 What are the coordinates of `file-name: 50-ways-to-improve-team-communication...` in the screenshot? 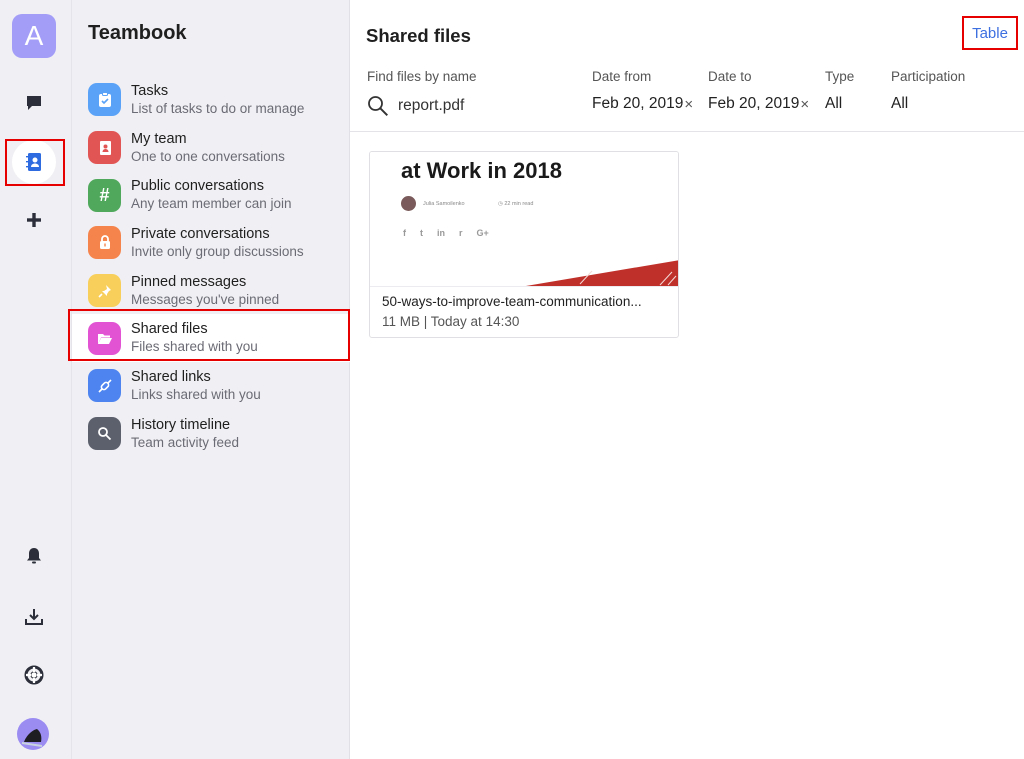 It's located at (512, 301).